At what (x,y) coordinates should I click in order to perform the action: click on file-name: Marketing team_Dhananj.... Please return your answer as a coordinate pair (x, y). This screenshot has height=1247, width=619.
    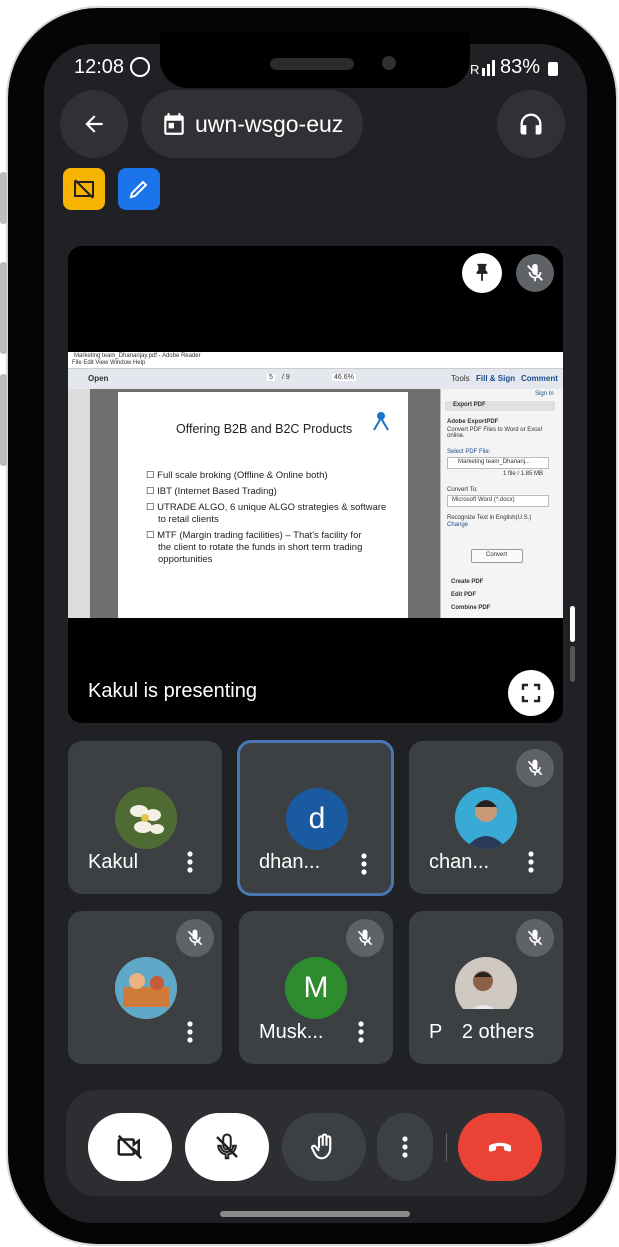
    Looking at the image, I should click on (494, 462).